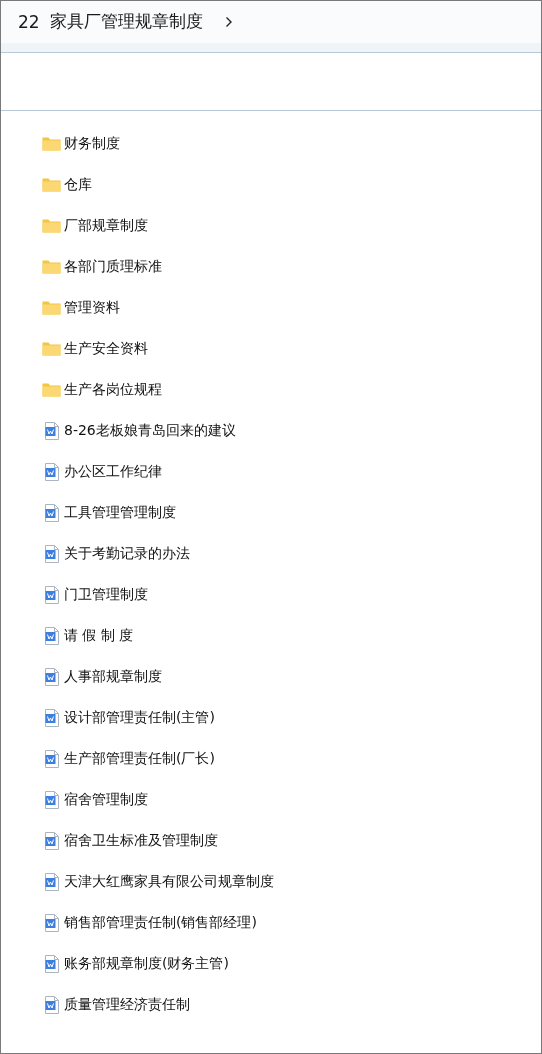 The width and height of the screenshot is (542, 1054). Describe the element at coordinates (120, 512) in the screenshot. I see `file-name: 工具管理管理制度` at that location.